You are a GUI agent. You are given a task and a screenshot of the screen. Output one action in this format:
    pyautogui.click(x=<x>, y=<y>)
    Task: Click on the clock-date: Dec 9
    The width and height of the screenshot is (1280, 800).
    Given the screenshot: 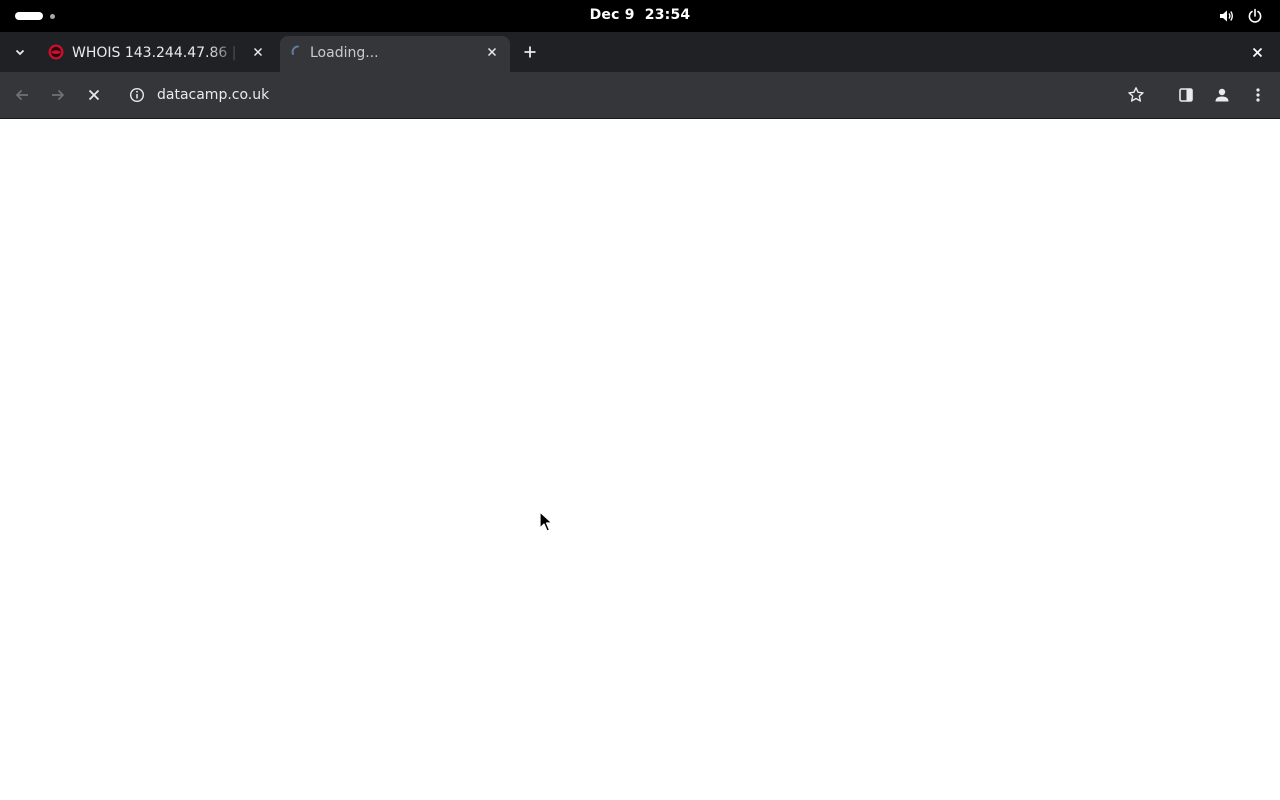 What is the action you would take?
    pyautogui.click(x=612, y=15)
    